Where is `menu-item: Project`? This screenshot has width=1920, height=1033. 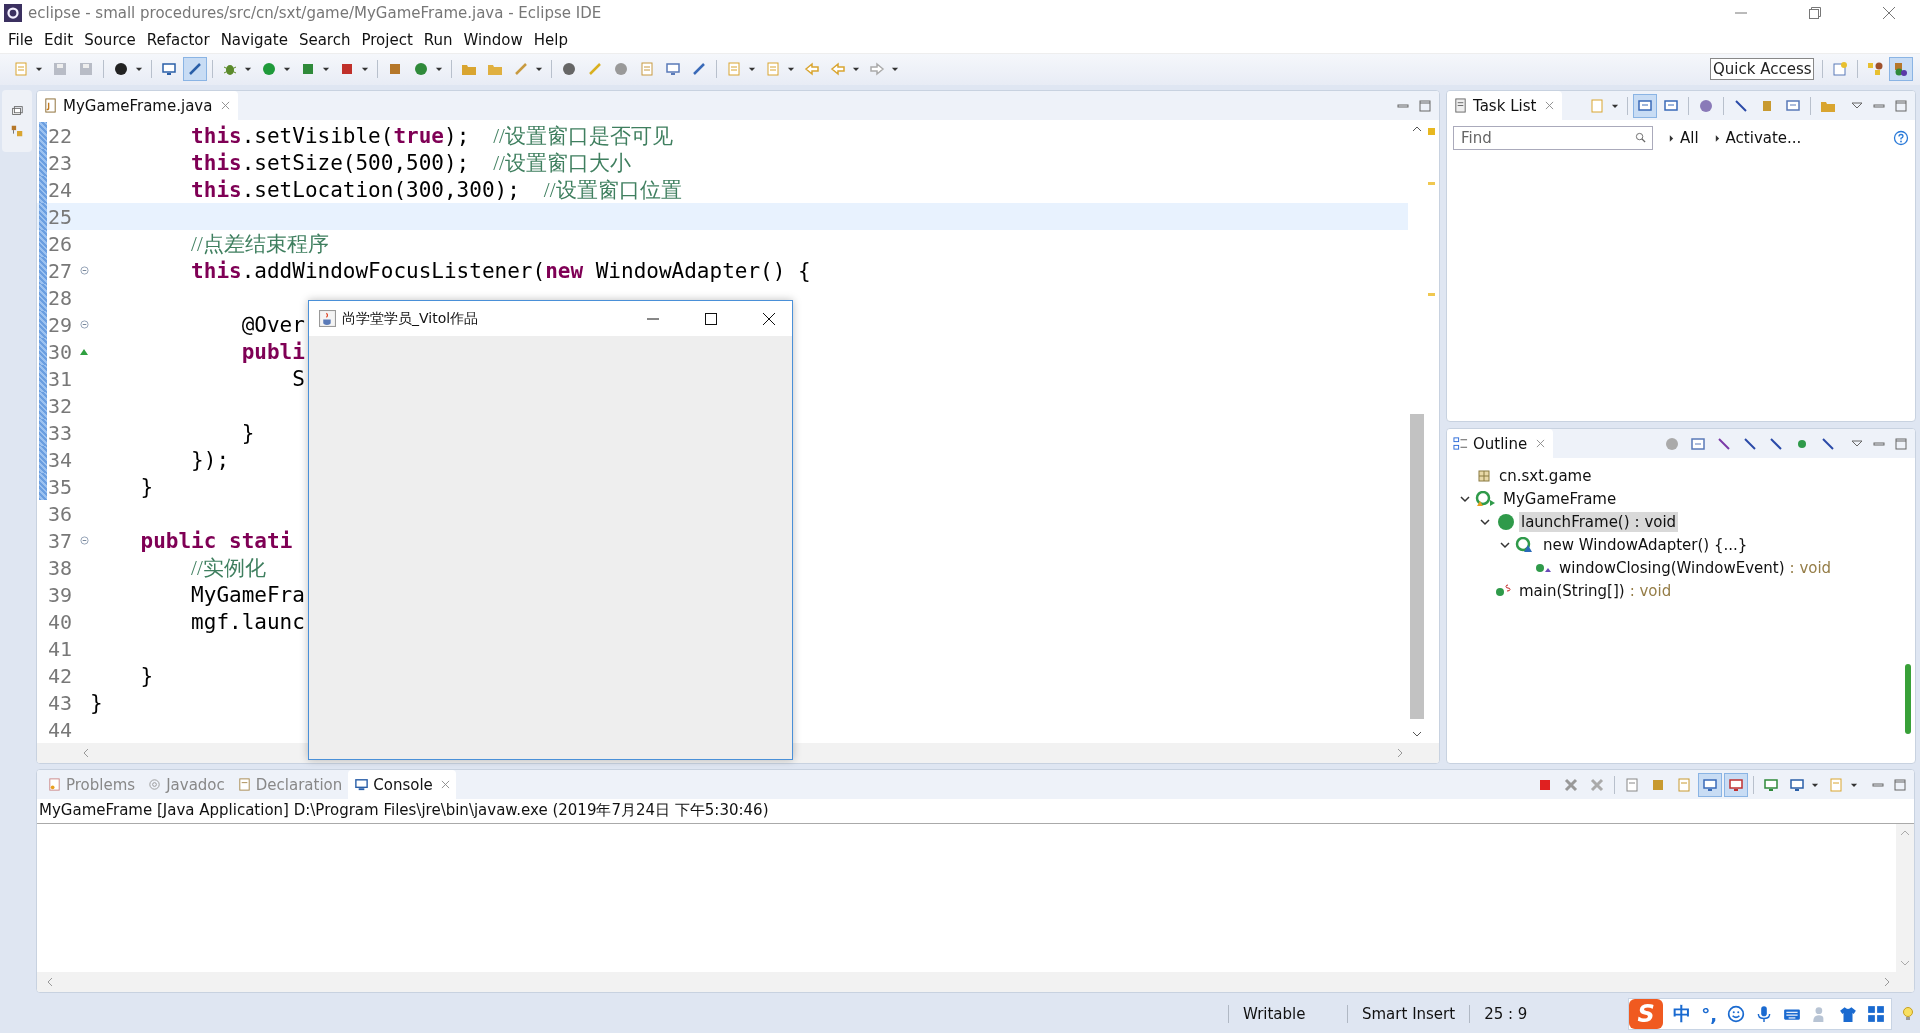 menu-item: Project is located at coordinates (387, 39).